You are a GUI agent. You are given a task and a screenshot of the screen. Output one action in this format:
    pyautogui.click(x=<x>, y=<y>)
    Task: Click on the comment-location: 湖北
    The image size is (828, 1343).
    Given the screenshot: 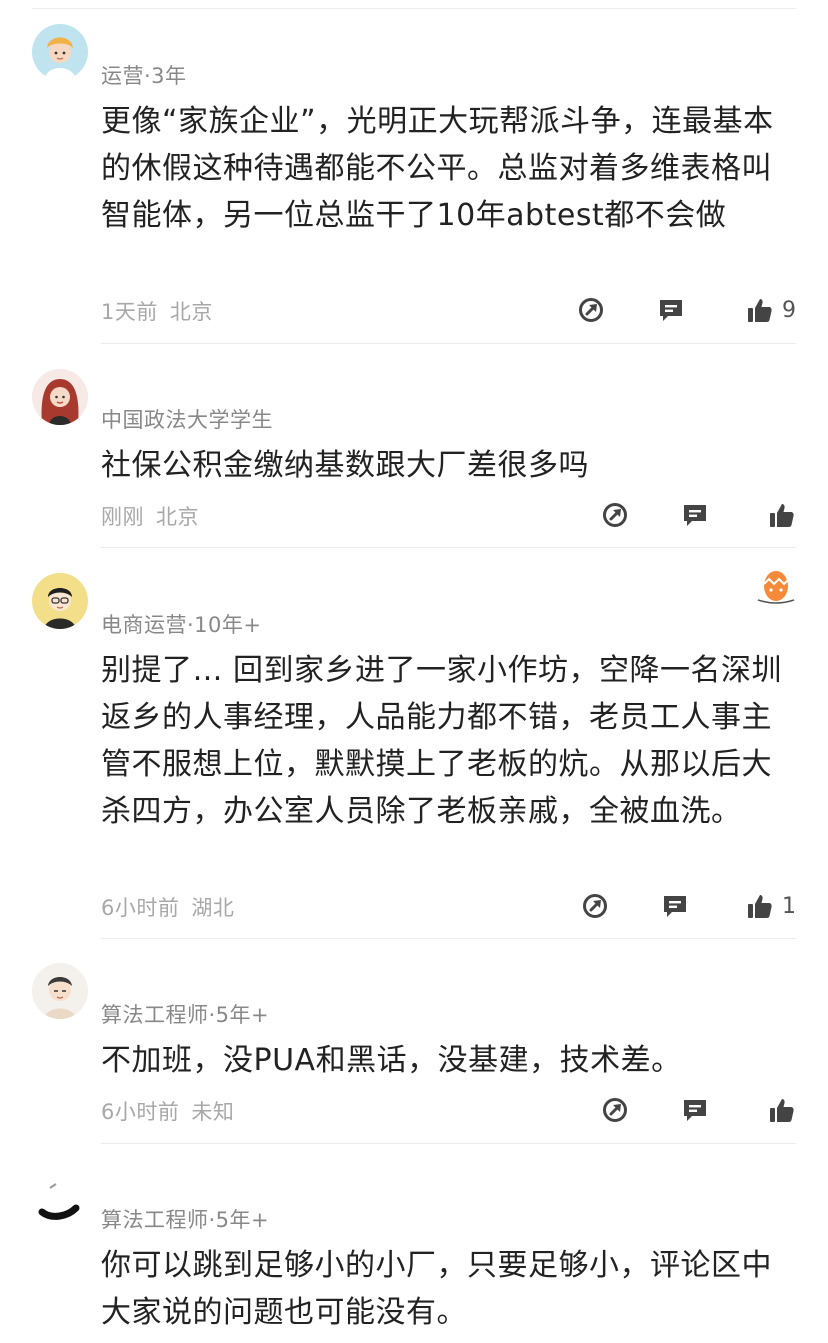 What is the action you would take?
    pyautogui.click(x=213, y=908)
    